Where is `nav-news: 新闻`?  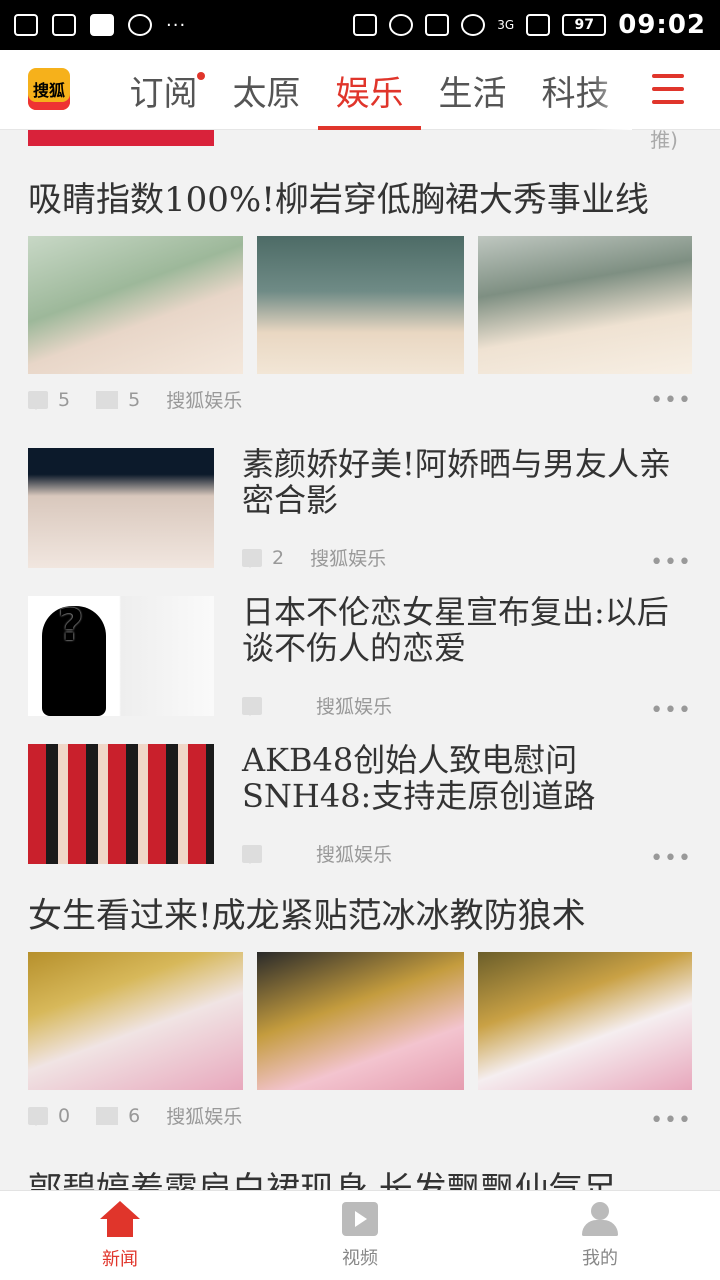
nav-news: 新闻 is located at coordinates (120, 1235).